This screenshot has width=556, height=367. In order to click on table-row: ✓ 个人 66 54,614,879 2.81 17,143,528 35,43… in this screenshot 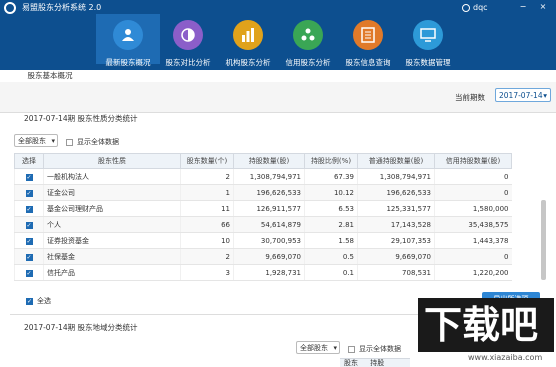, I will do `click(263, 224)`.